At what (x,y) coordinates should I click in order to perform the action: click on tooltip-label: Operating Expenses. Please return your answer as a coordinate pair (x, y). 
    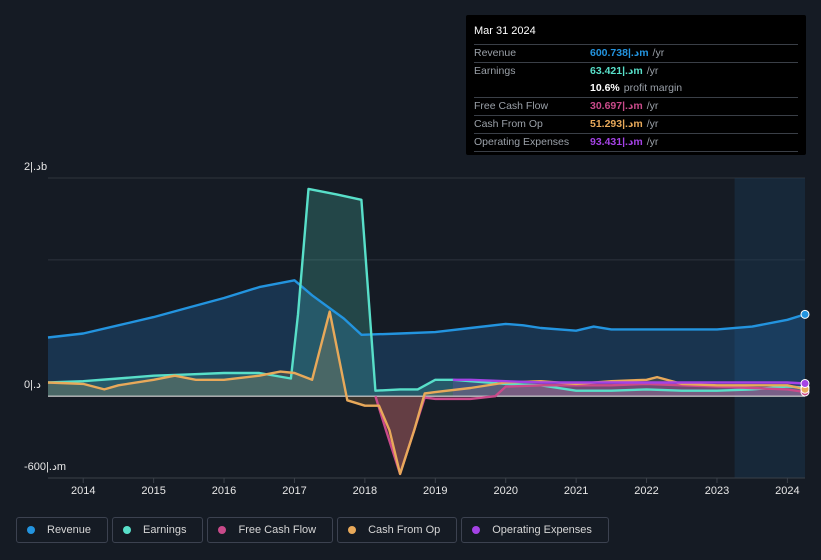
    Looking at the image, I should click on (522, 142).